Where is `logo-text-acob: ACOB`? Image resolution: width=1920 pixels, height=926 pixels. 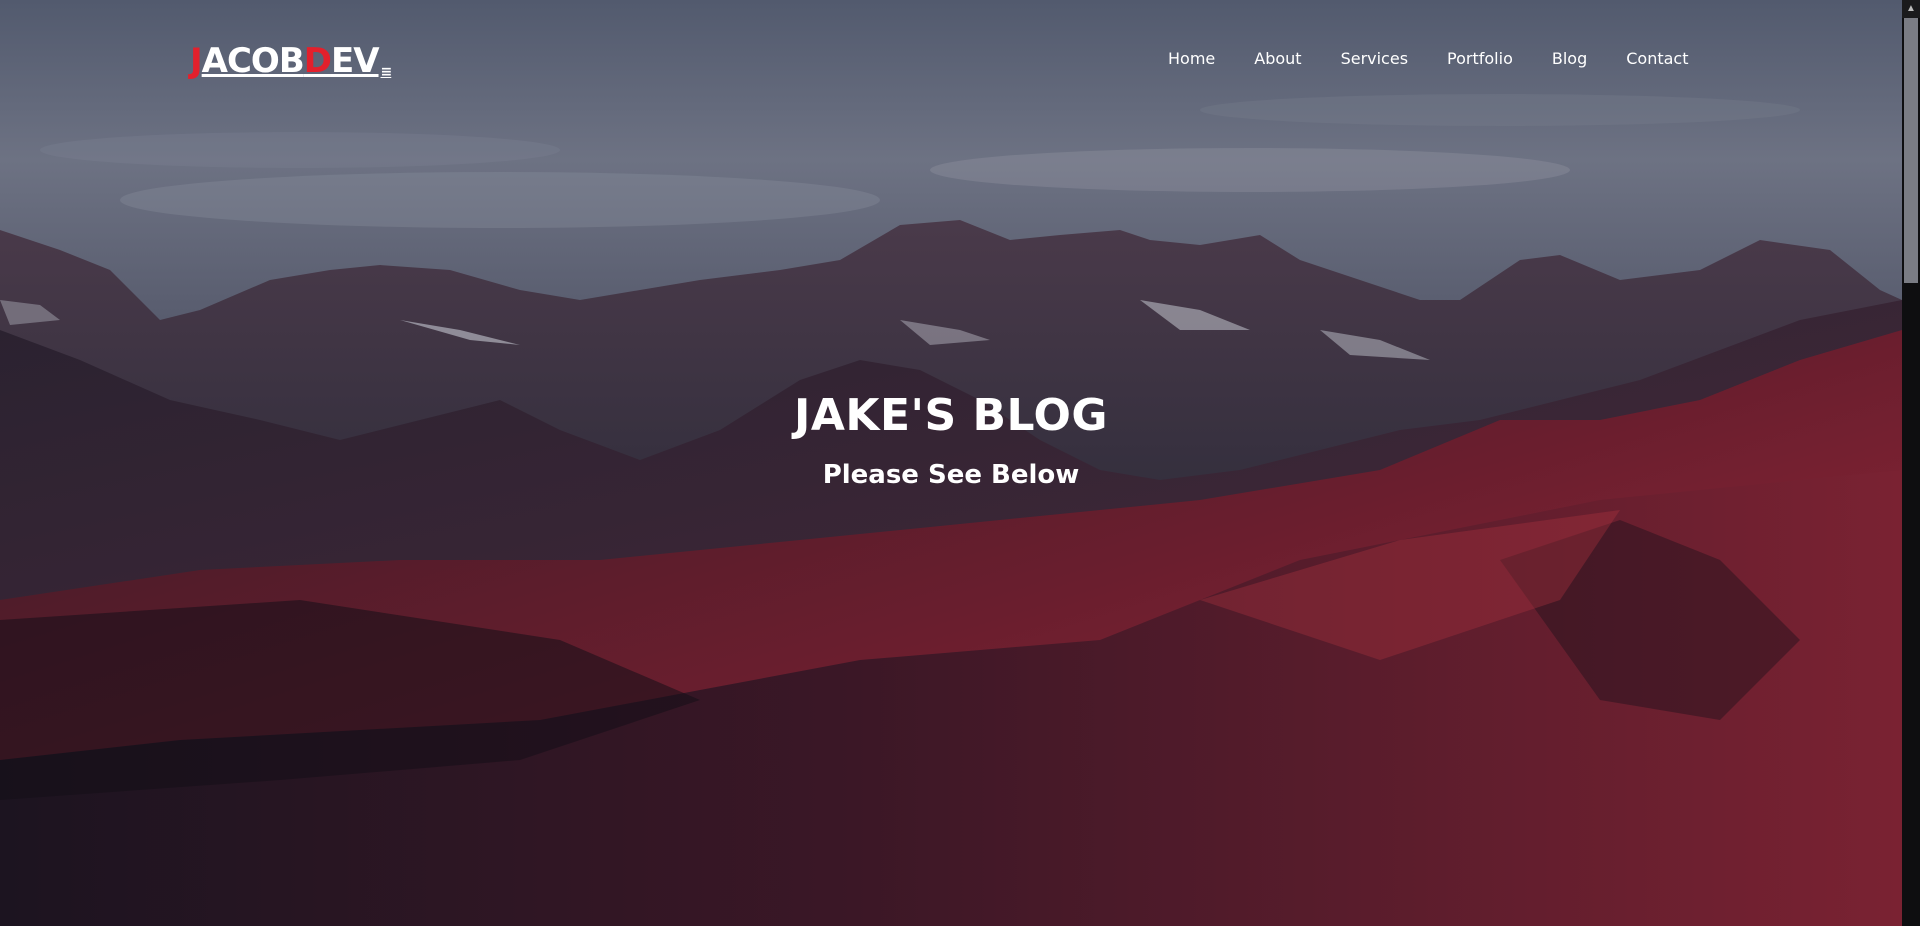 logo-text-acob: ACOB is located at coordinates (253, 61).